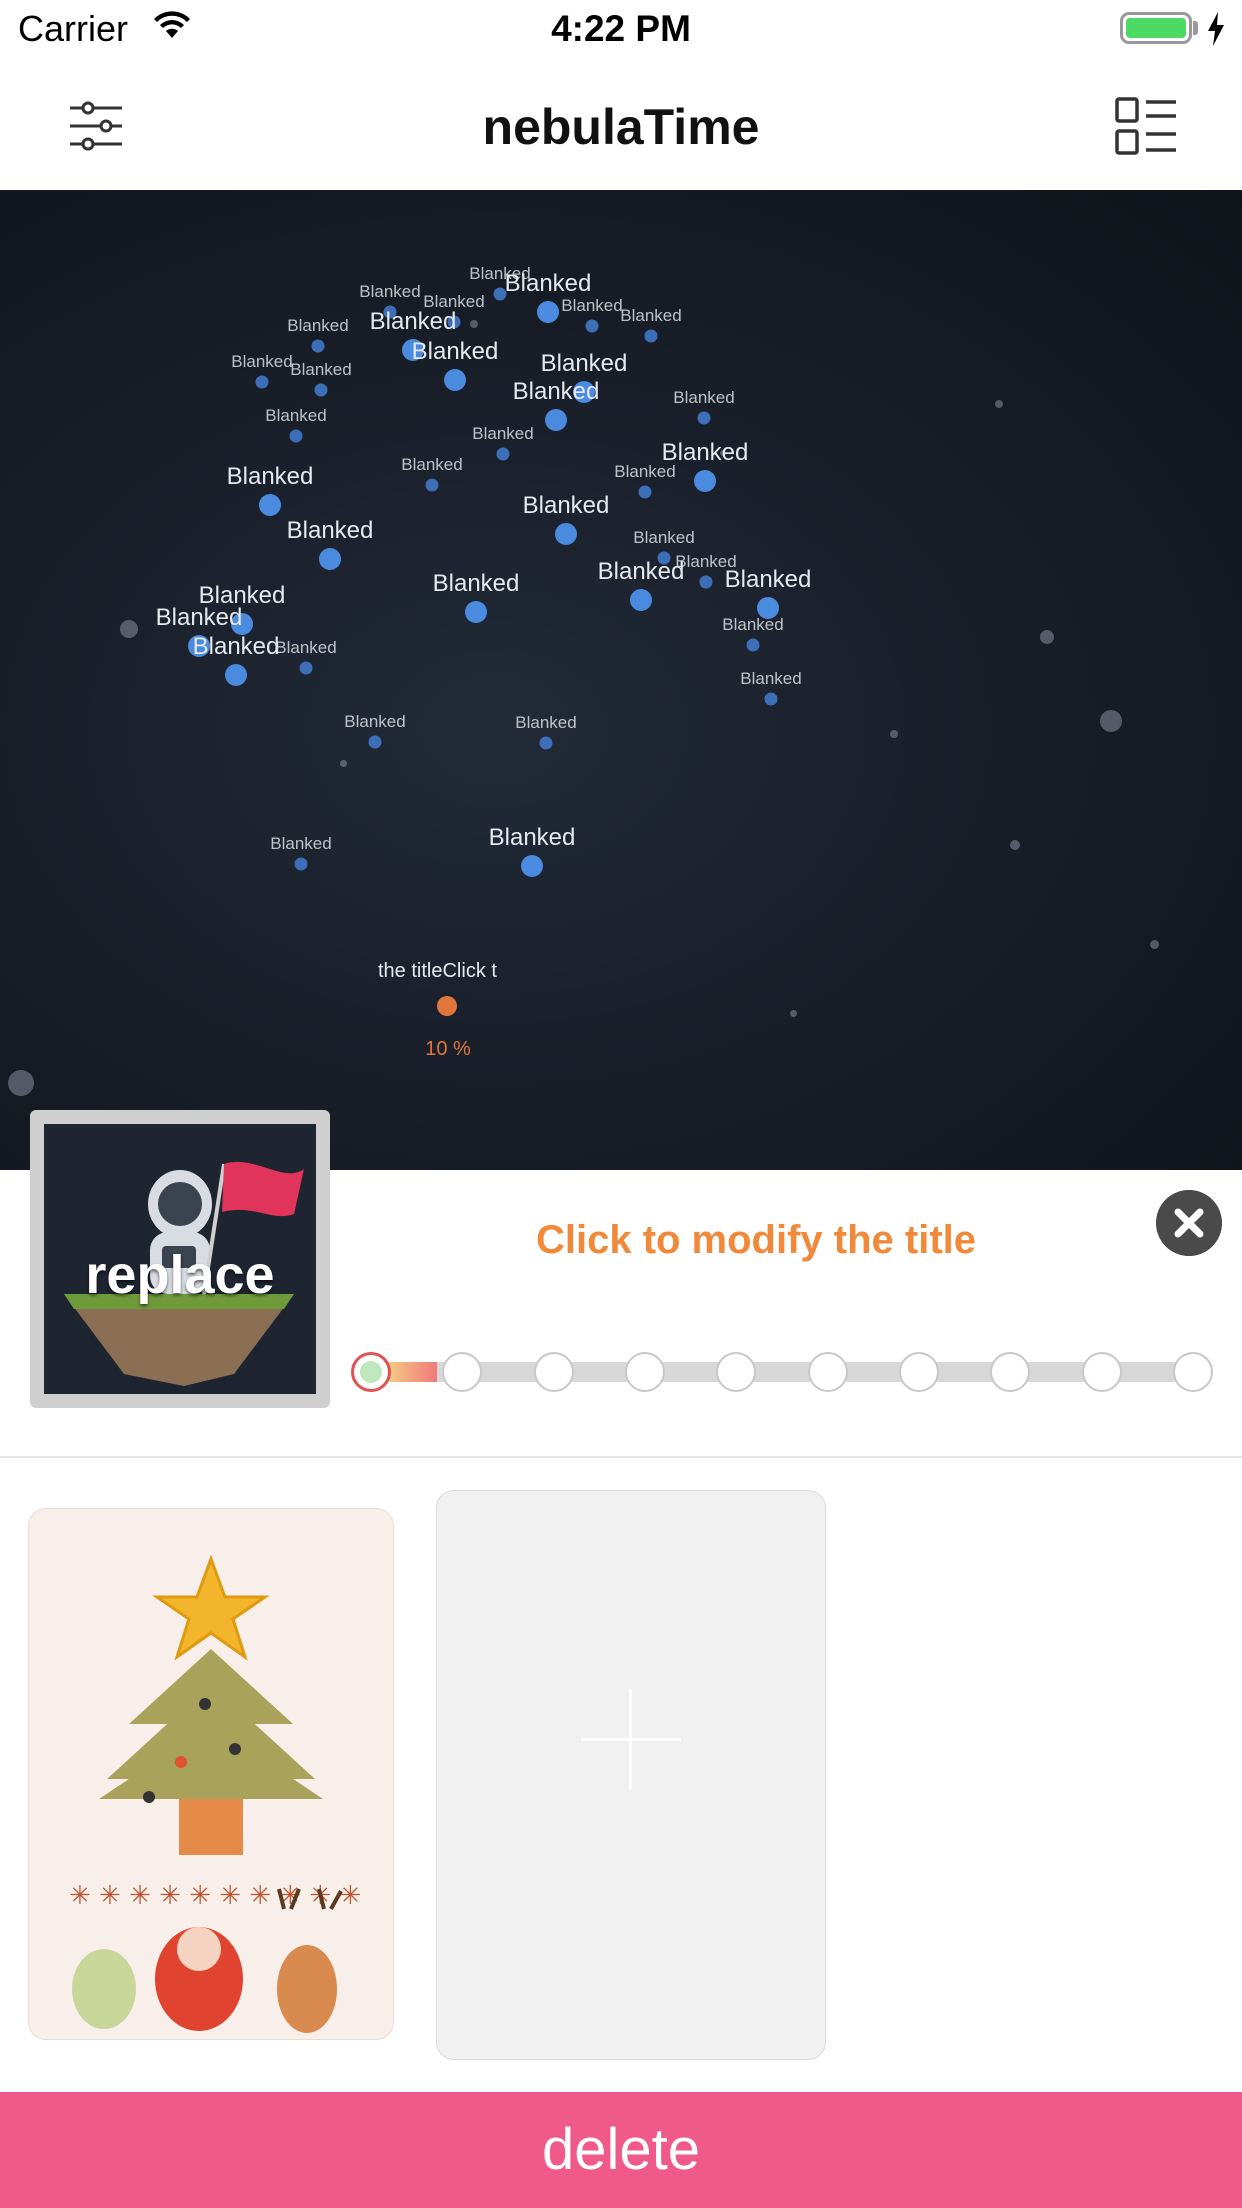  Describe the element at coordinates (437, 971) in the screenshot. I see `node-title-preview: the titleClick t` at that location.